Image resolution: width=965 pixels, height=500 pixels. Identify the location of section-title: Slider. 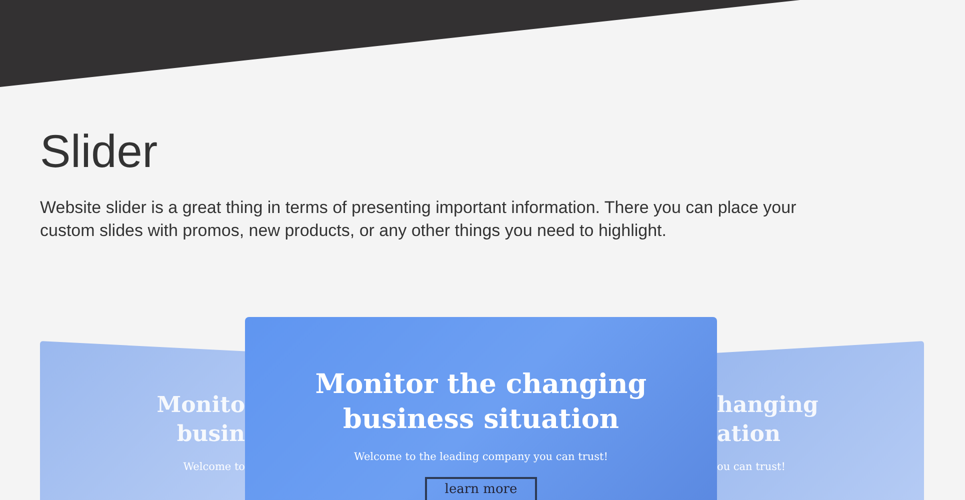
(99, 151).